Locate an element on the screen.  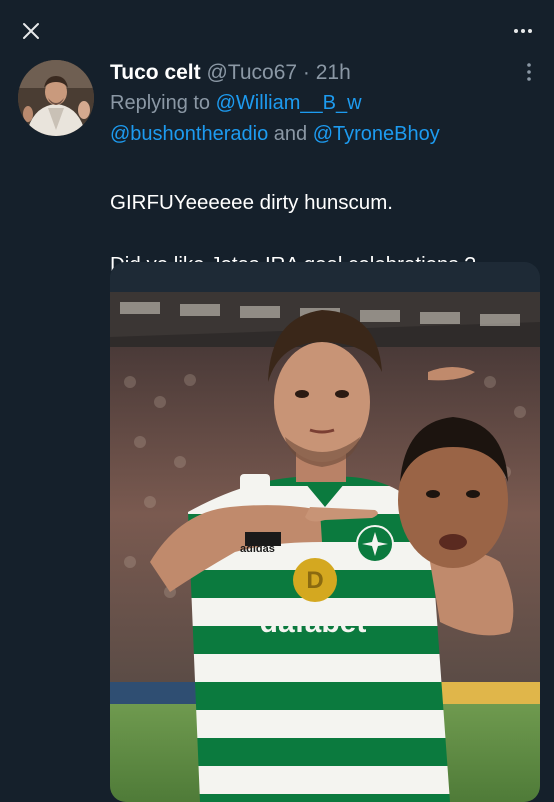
close-button is located at coordinates (31, 31).